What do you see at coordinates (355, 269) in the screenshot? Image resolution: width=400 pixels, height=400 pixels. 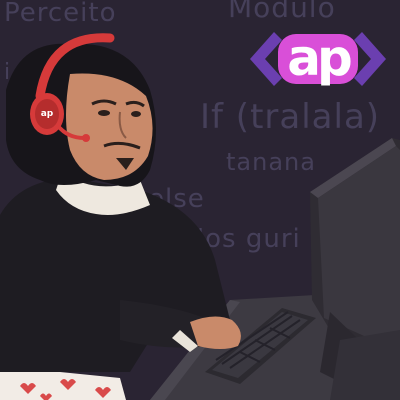 I see `monitor` at bounding box center [355, 269].